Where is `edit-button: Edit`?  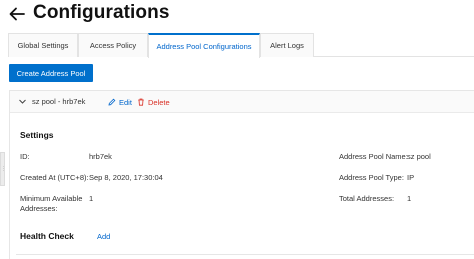 edit-button: Edit is located at coordinates (120, 102).